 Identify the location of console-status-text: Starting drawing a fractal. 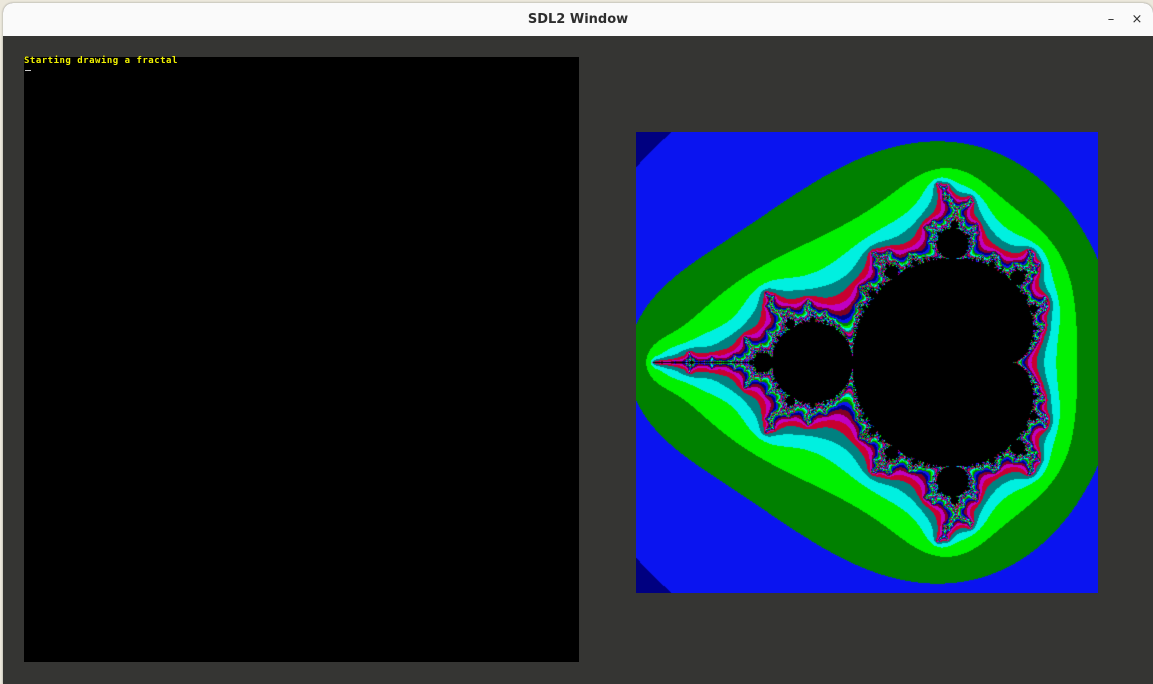
(101, 61).